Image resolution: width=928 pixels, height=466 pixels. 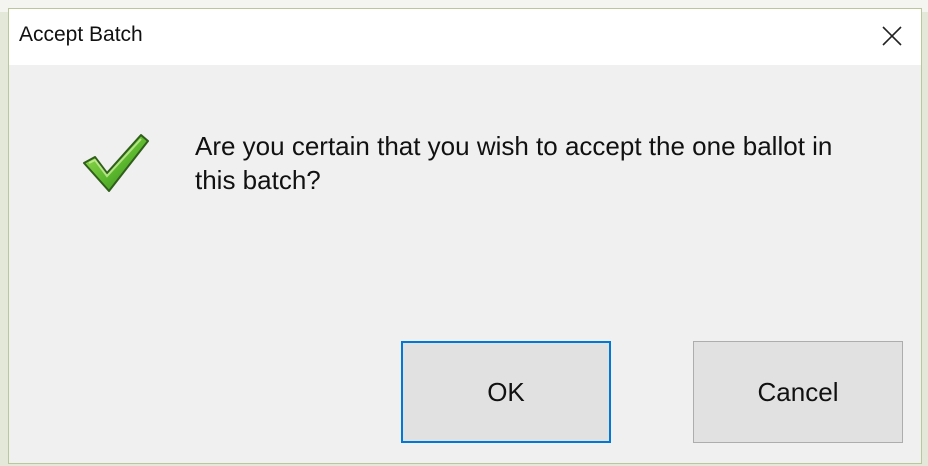 I want to click on background-text-fragment: ▔ ▔▔▔ ▔▔ ▔▔▔▔, so click(x=248, y=5).